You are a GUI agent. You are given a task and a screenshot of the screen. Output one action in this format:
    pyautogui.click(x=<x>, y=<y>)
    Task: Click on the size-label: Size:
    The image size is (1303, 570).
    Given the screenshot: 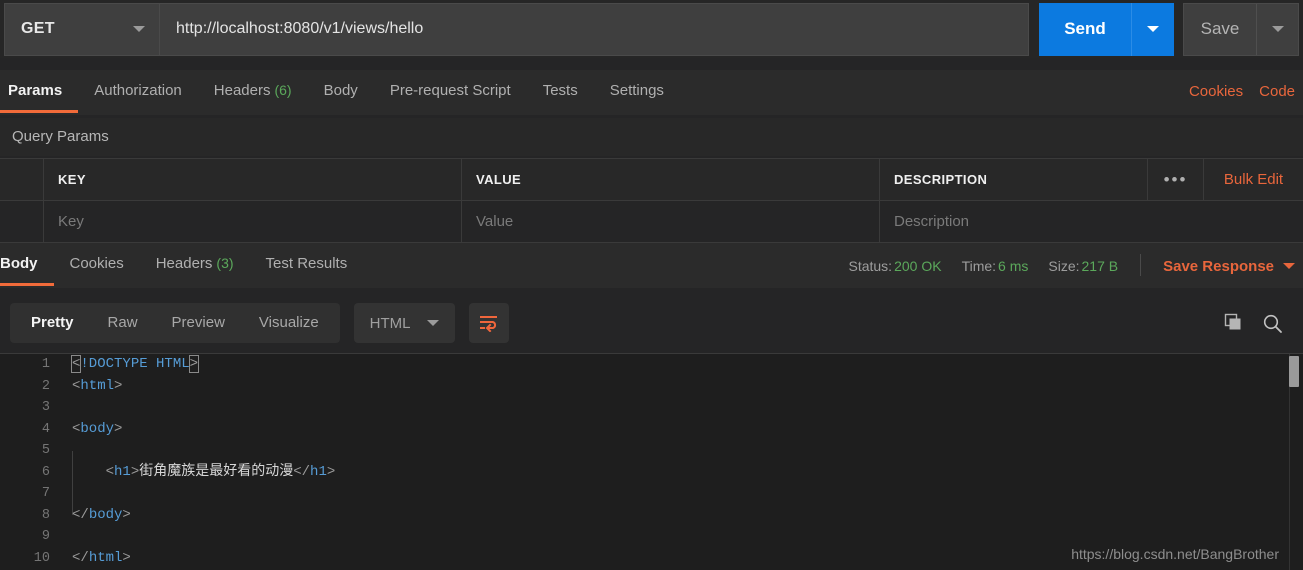 What is the action you would take?
    pyautogui.click(x=1064, y=266)
    